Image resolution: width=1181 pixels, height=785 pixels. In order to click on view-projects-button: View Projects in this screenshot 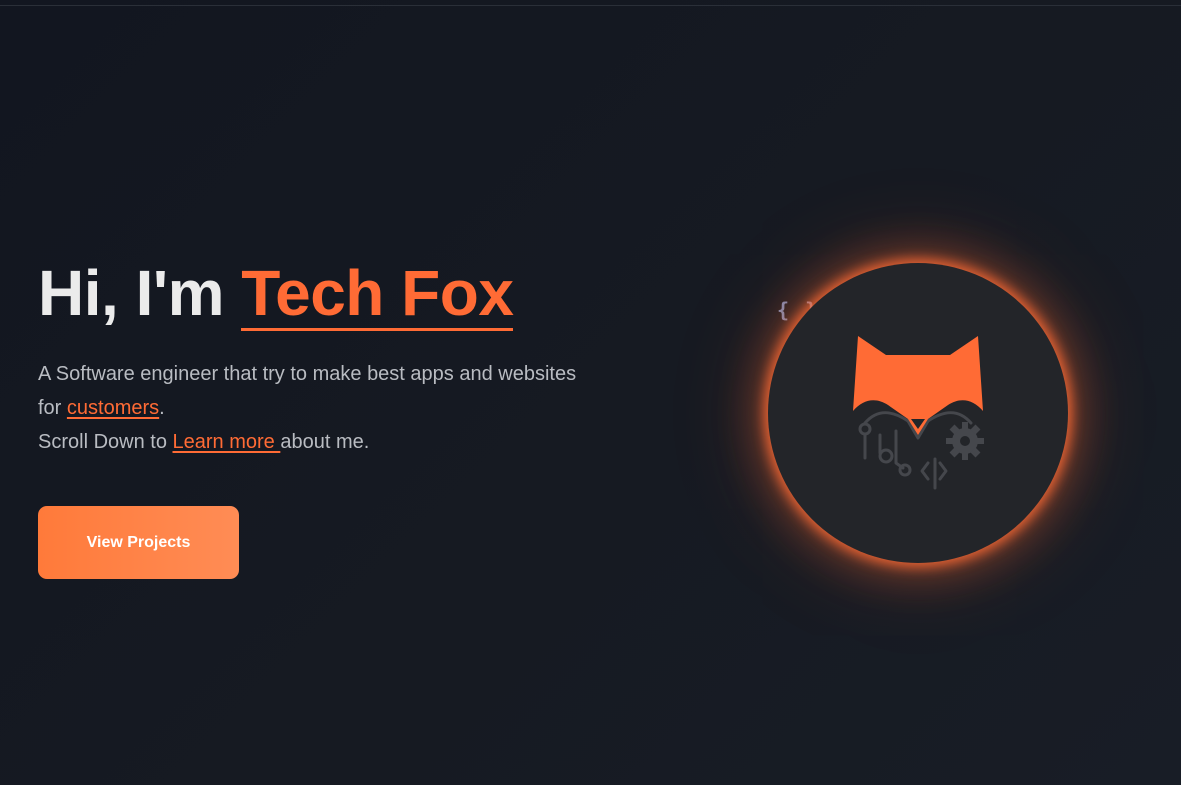, I will do `click(138, 542)`.